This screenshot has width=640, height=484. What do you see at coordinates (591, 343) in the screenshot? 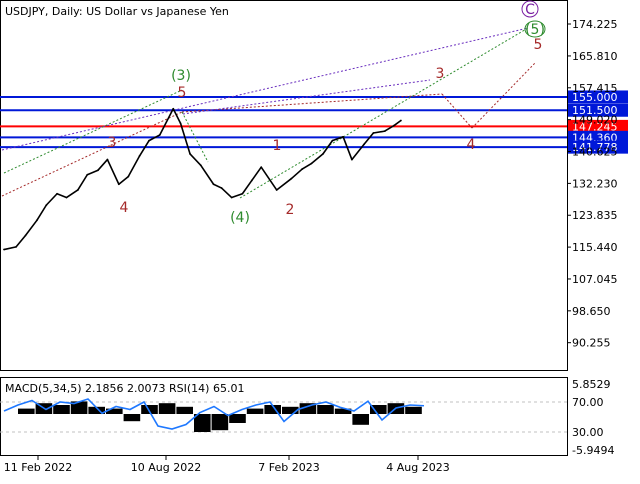
I see `y-tick-label: 90.255` at bounding box center [591, 343].